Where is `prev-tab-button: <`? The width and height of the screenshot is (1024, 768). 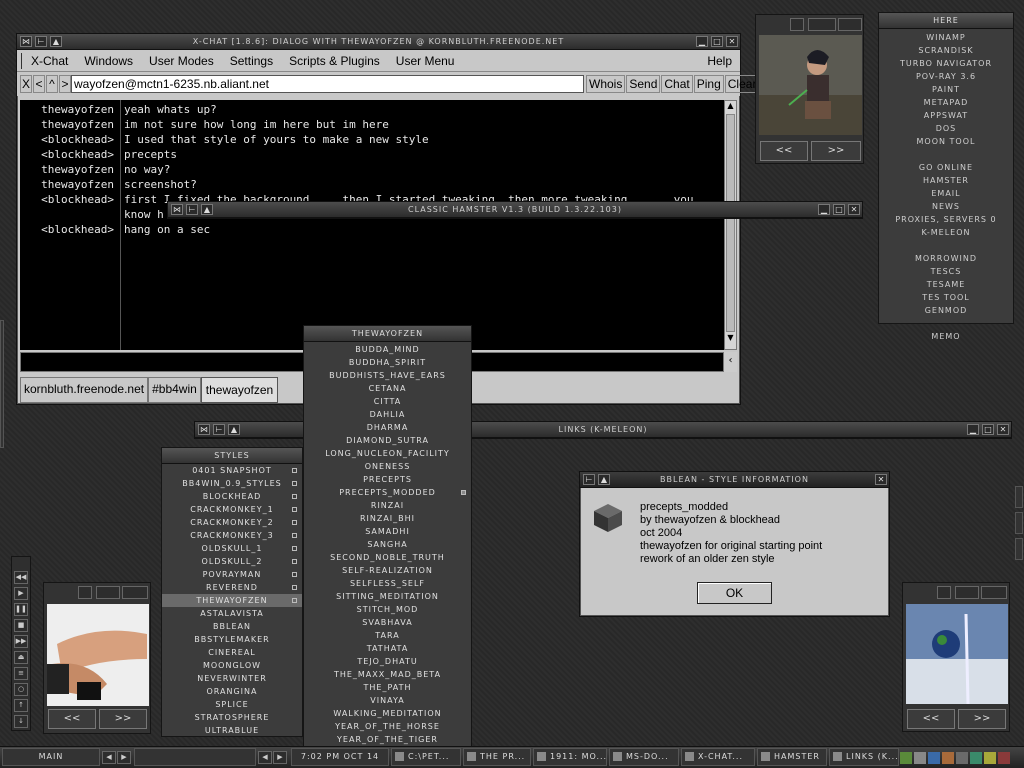 prev-tab-button: < is located at coordinates (39, 84).